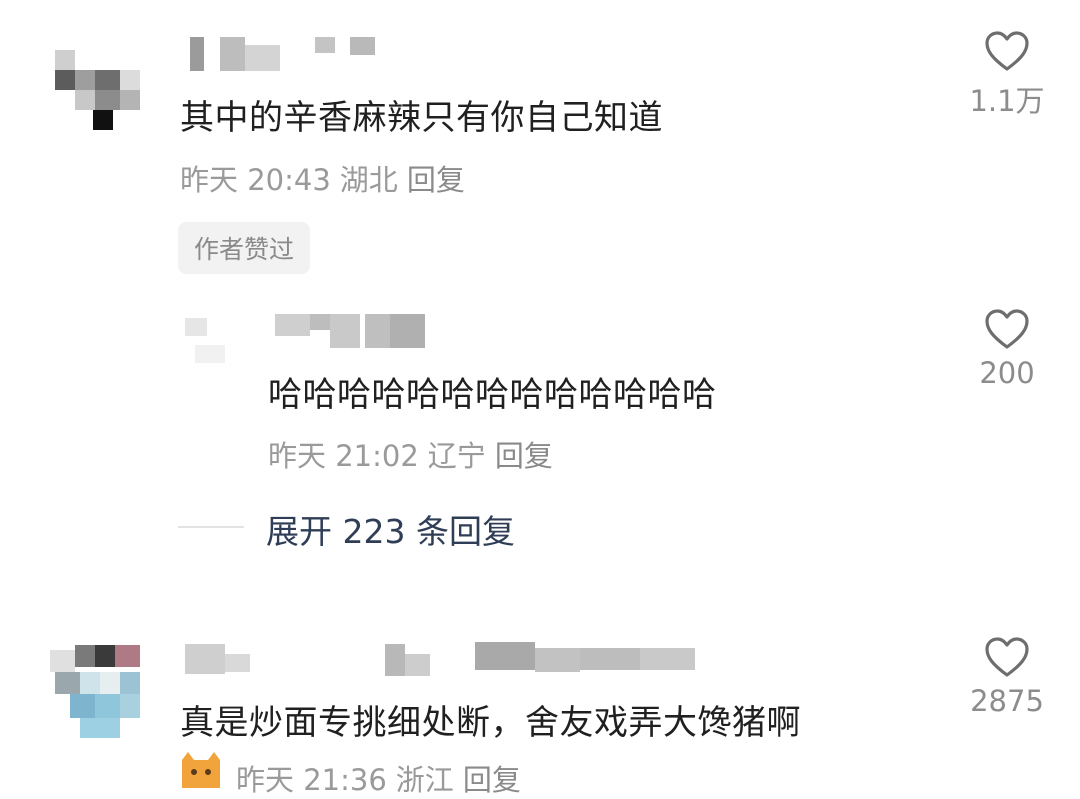 Image resolution: width=1080 pixels, height=799 pixels. I want to click on like-button: 200, so click(1007, 349).